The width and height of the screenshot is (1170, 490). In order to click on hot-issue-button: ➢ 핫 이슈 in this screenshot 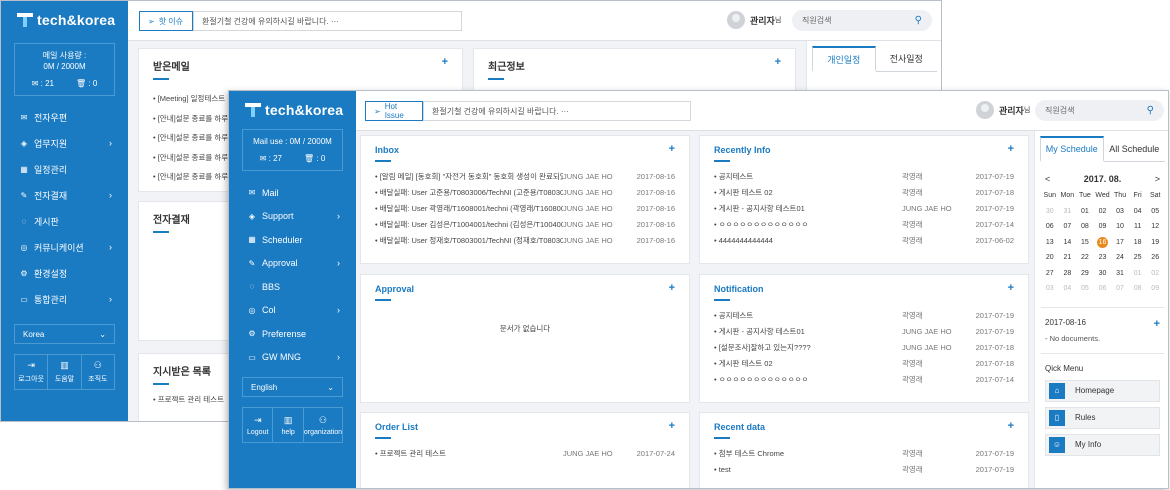, I will do `click(166, 21)`.